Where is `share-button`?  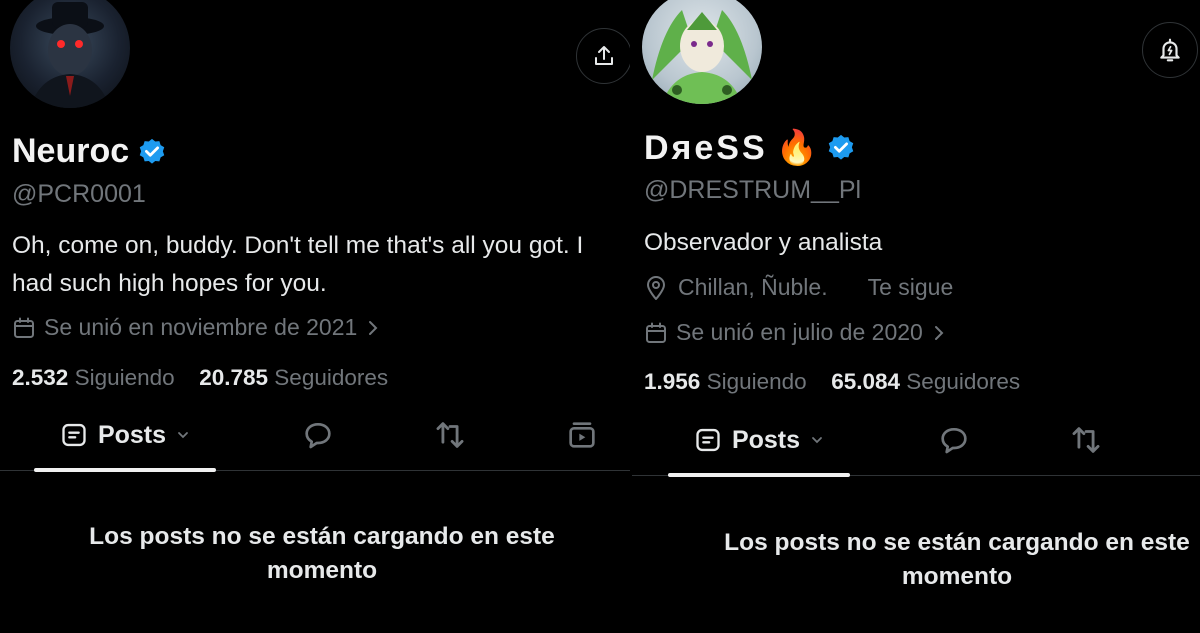
share-button is located at coordinates (603, 56).